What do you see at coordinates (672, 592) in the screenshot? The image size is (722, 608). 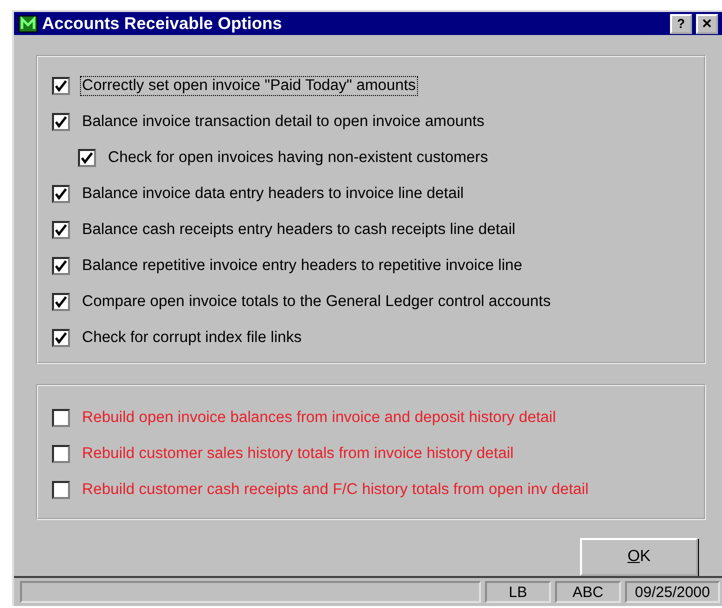 I see `status-text: 09/25/2000` at bounding box center [672, 592].